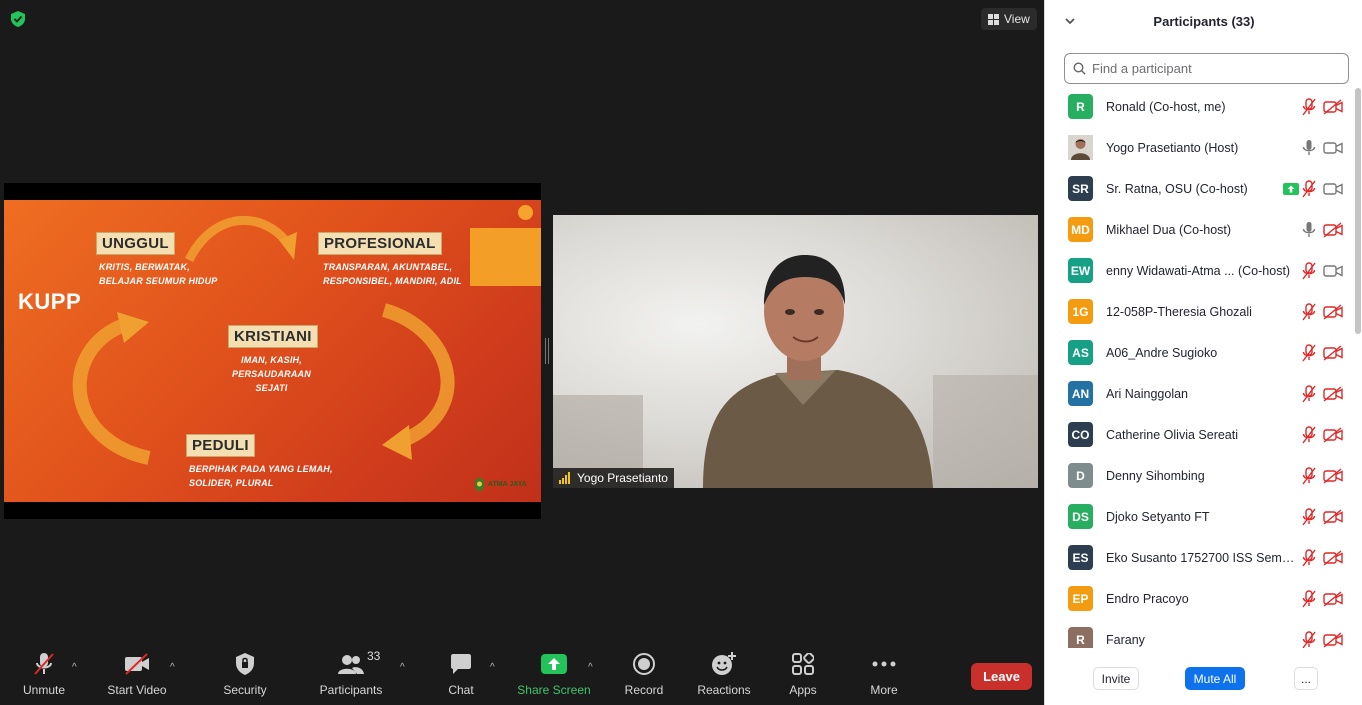  I want to click on participant-row: AS A06_Andre Sugioko, so click(1200, 352).